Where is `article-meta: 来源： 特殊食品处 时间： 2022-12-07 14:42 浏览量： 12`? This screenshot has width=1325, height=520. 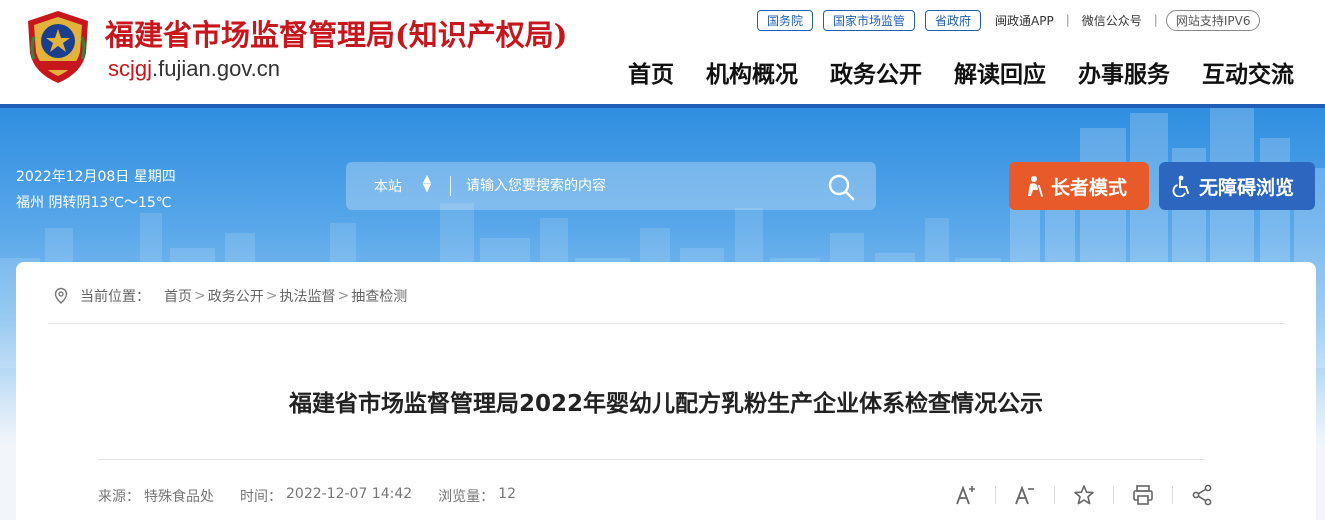
article-meta: 来源： 特殊食品处 时间： 2022-12-07 14:42 浏览量： 12 is located at coordinates (309, 496).